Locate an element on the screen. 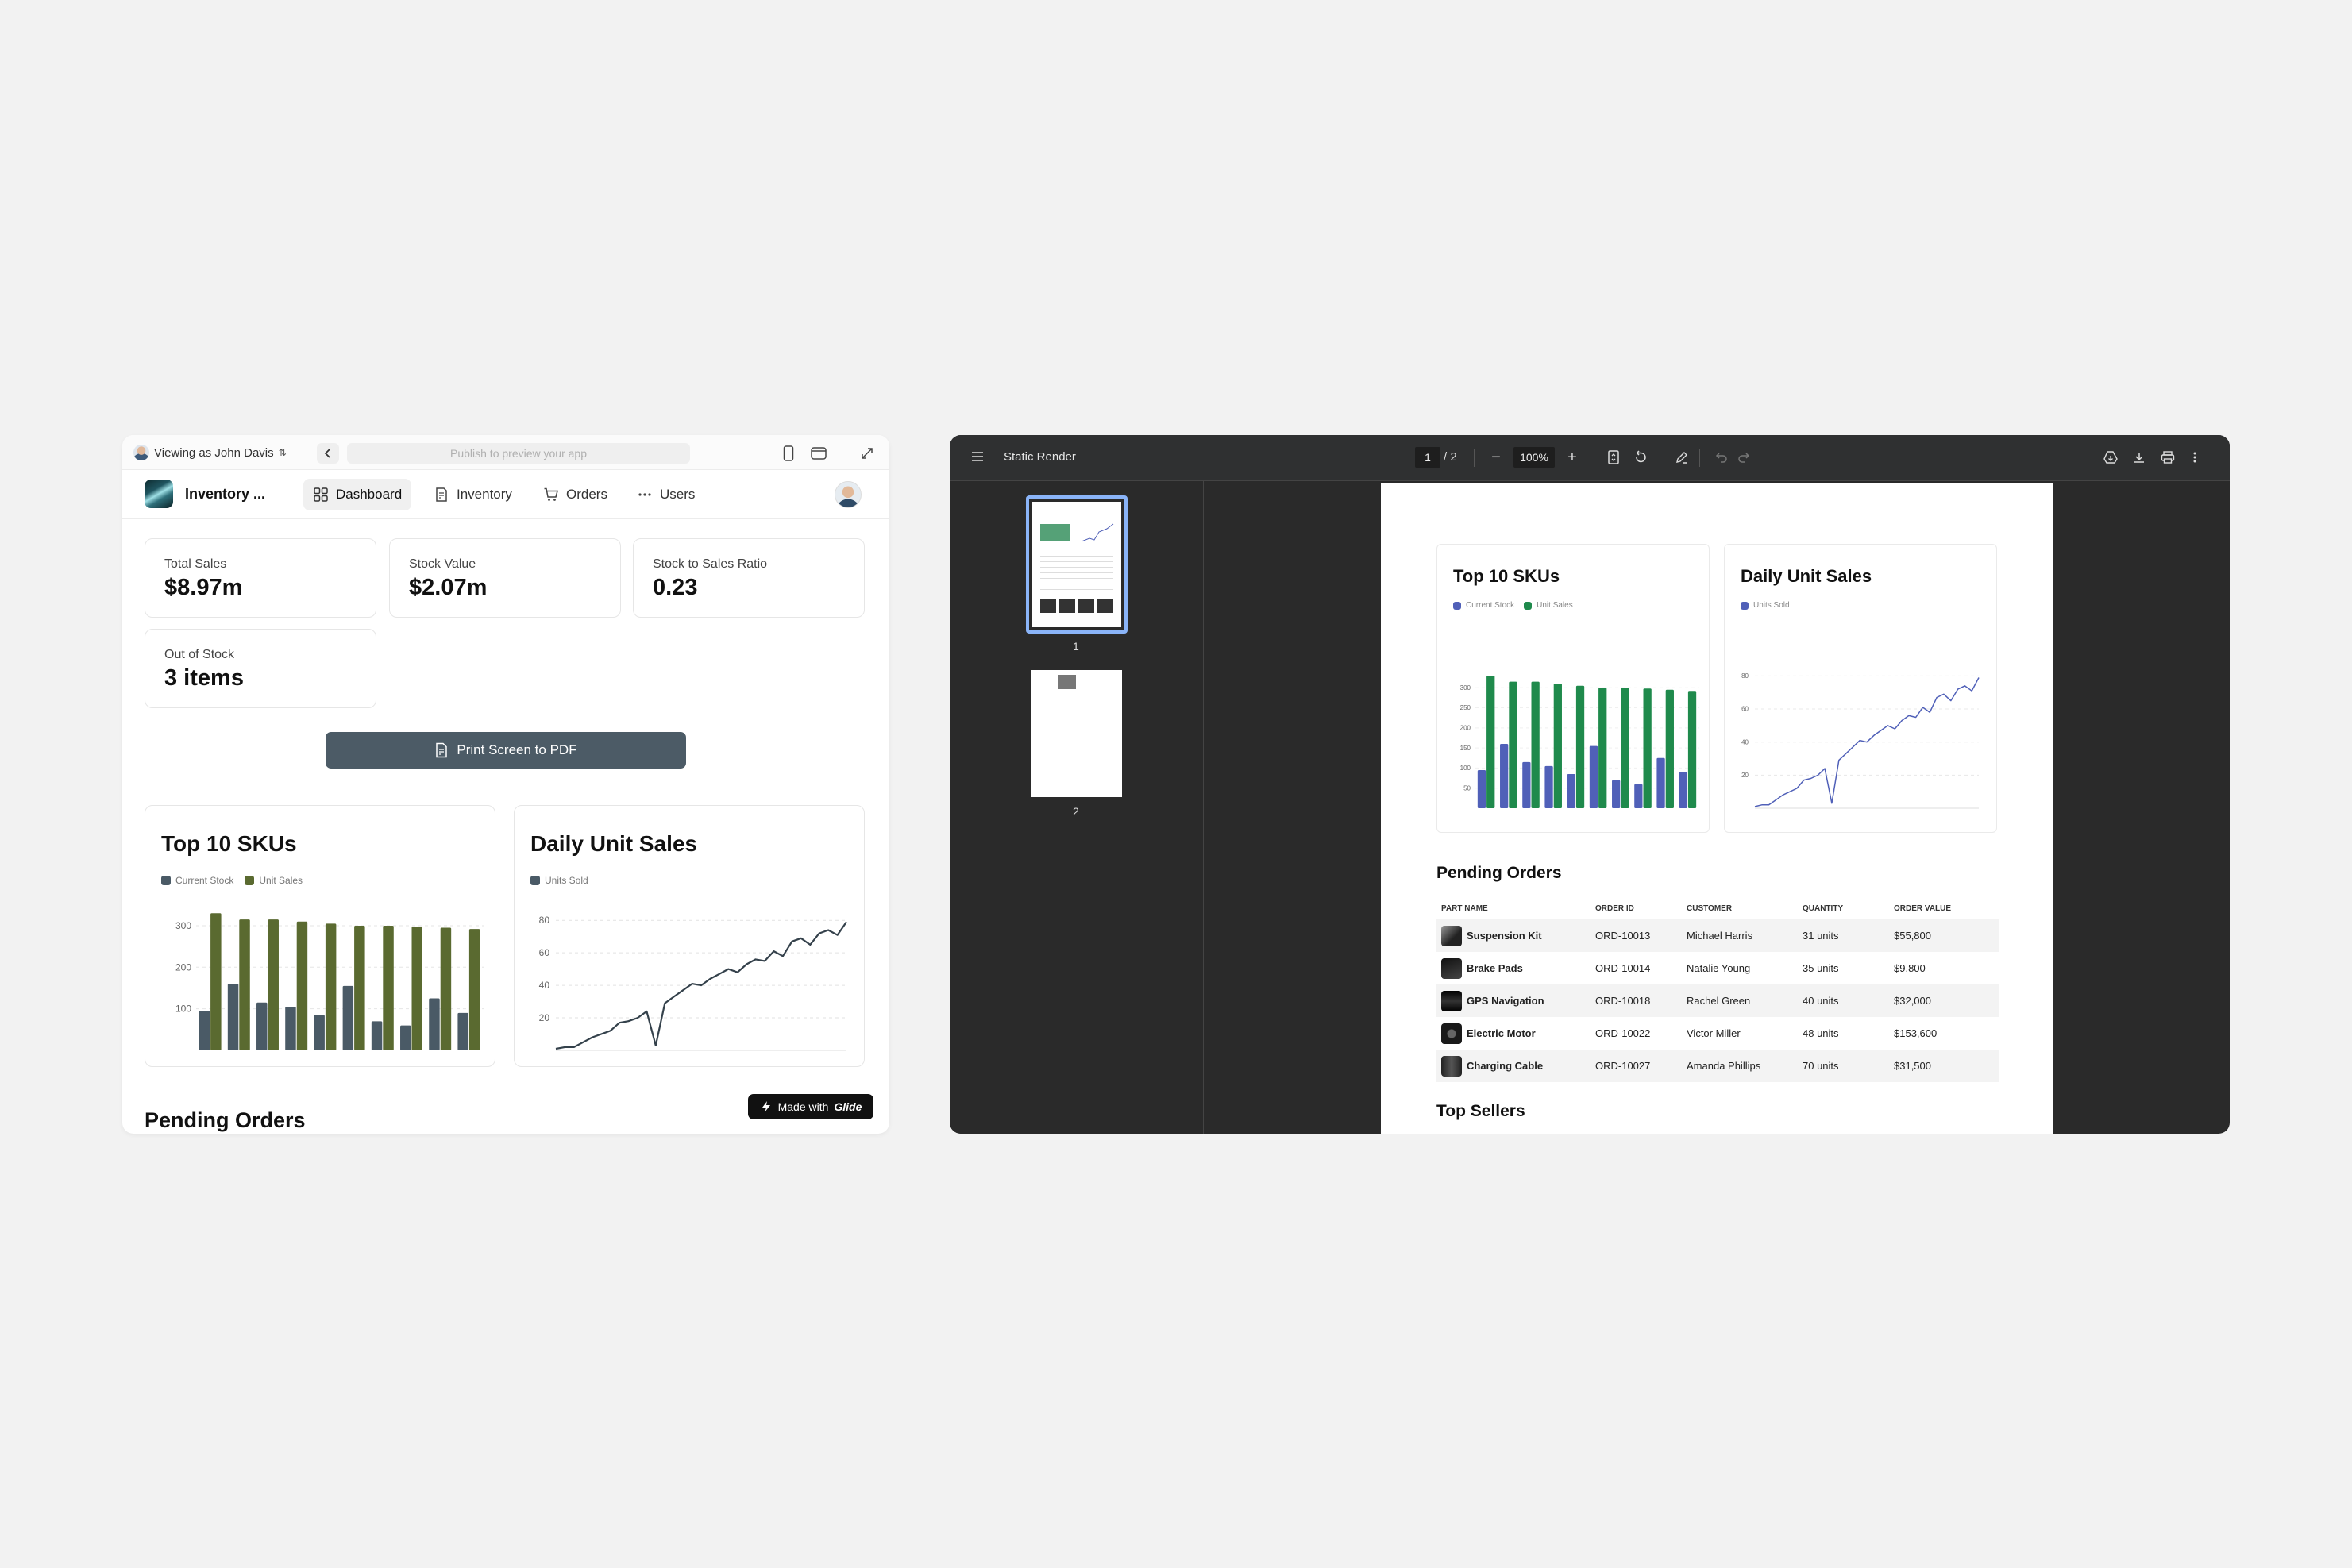 Image resolution: width=2352 pixels, height=1568 pixels. customer-cell: Michael Harris is located at coordinates (1720, 936).